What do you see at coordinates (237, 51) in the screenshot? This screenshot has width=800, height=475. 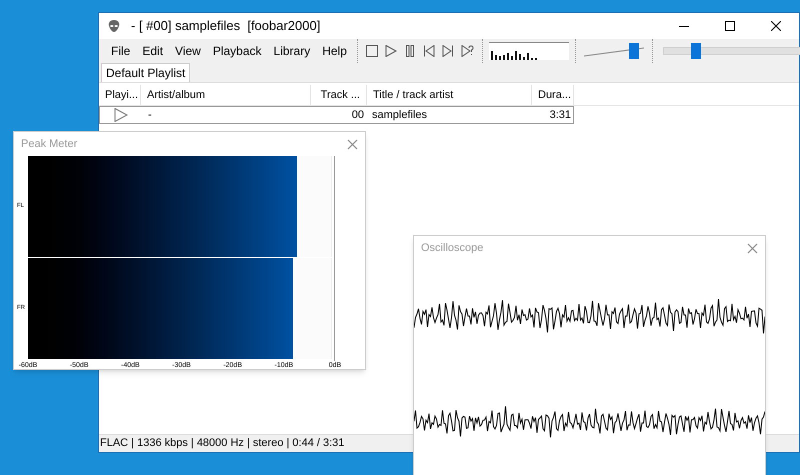 I see `menu-item: Playback` at bounding box center [237, 51].